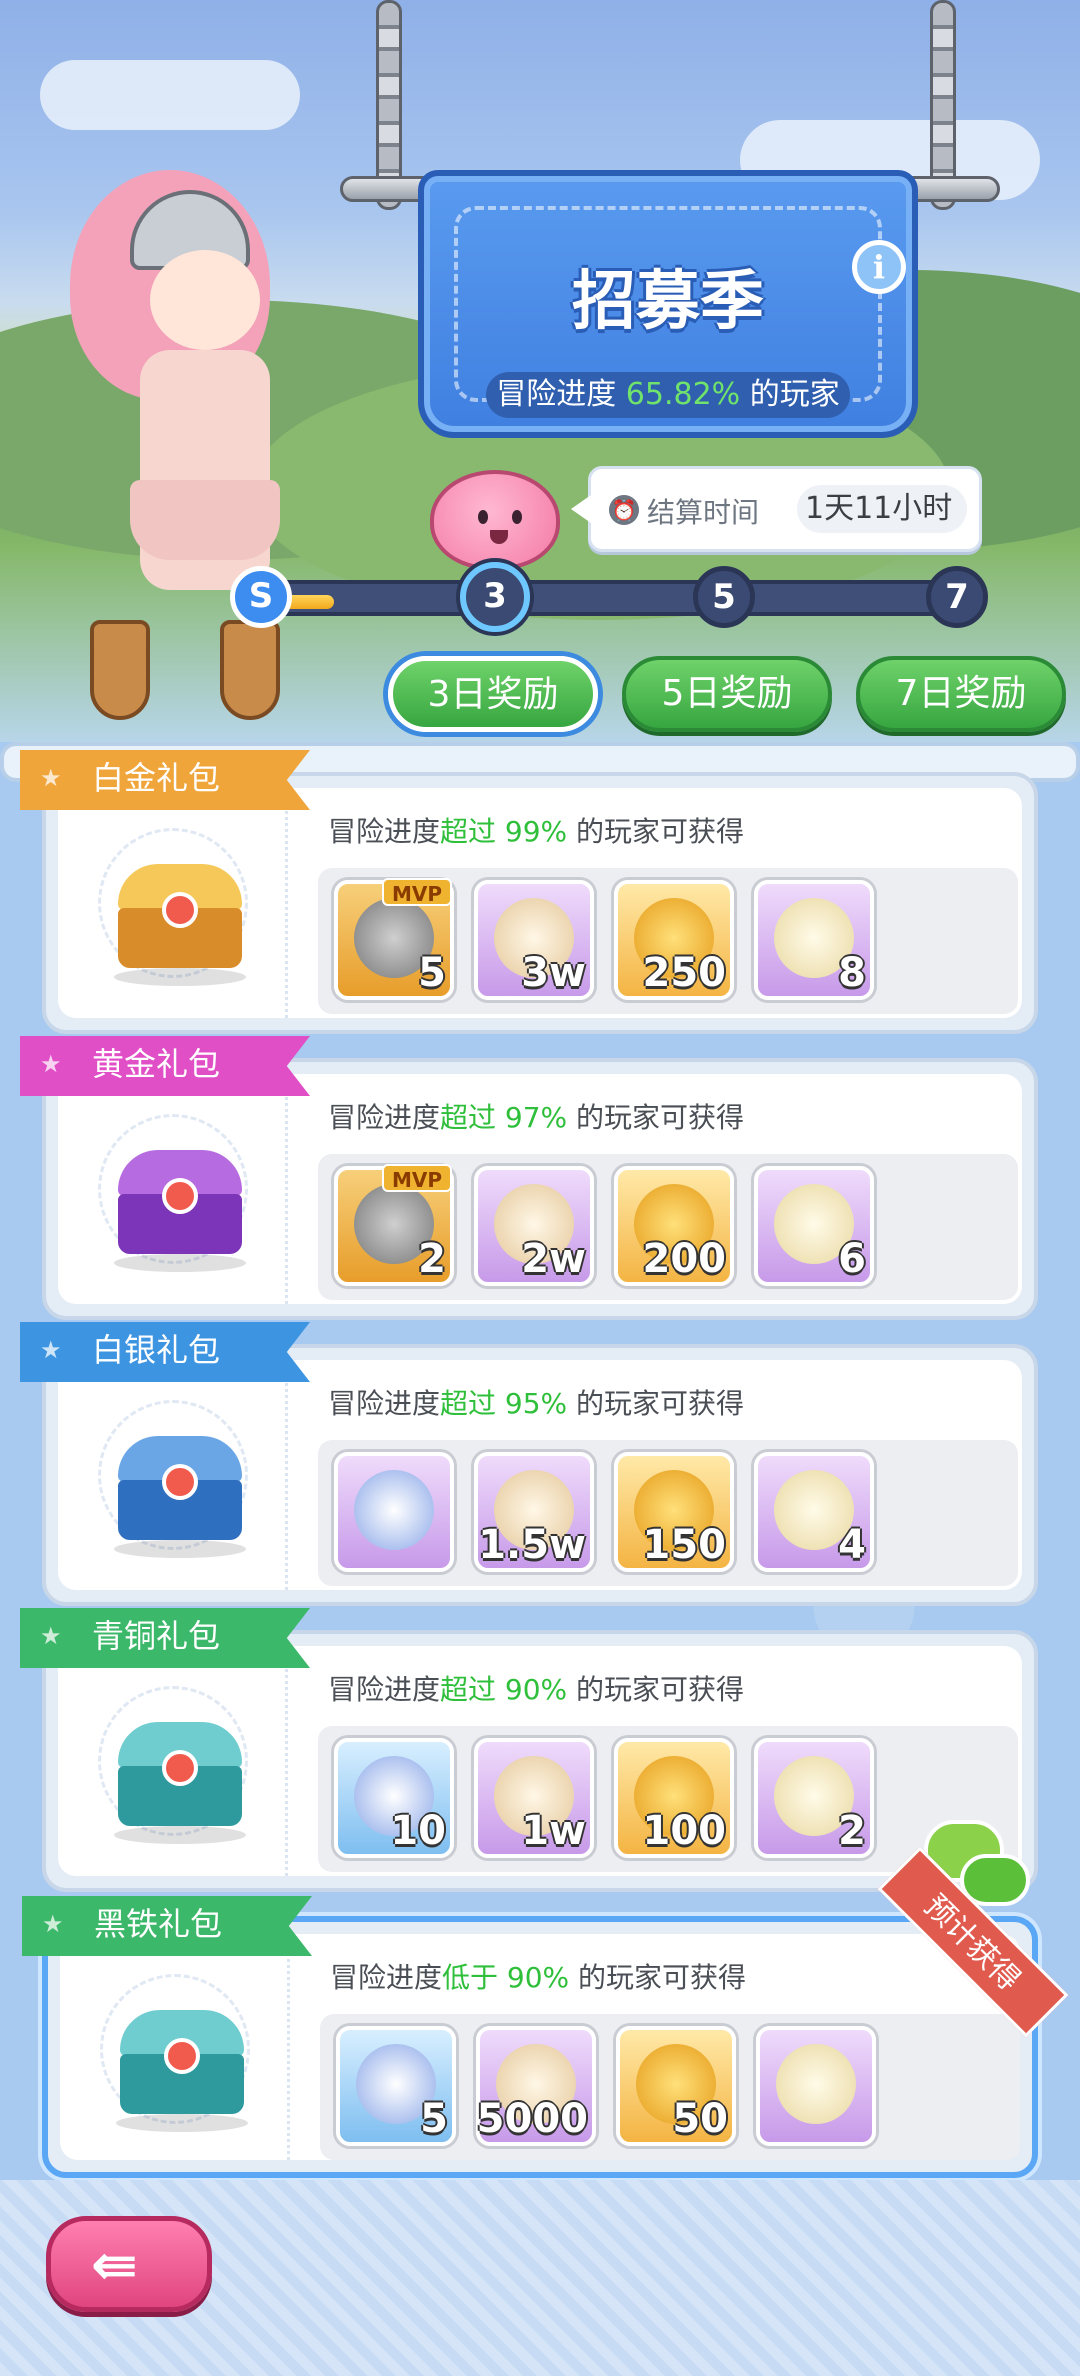 This screenshot has width=1080, height=2376. Describe the element at coordinates (261, 597) in the screenshot. I see `track-node-start: S` at that location.